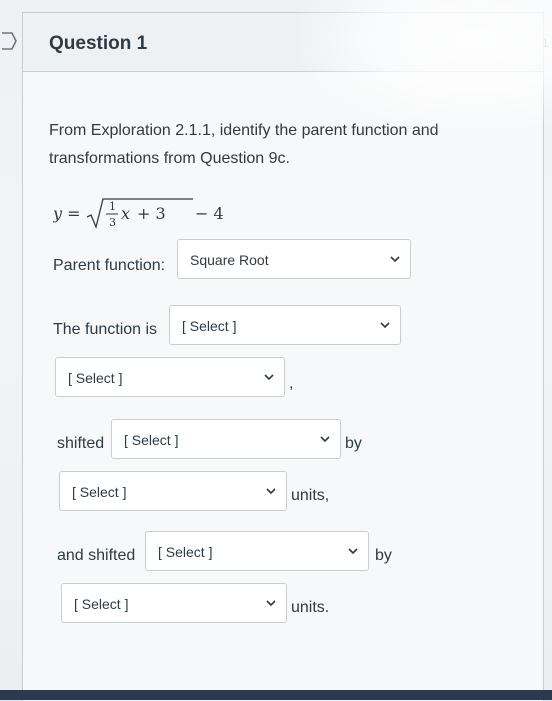 This screenshot has height=701, width=552. What do you see at coordinates (101, 604) in the screenshot?
I see `shift2-amount-value: [ Select ]` at bounding box center [101, 604].